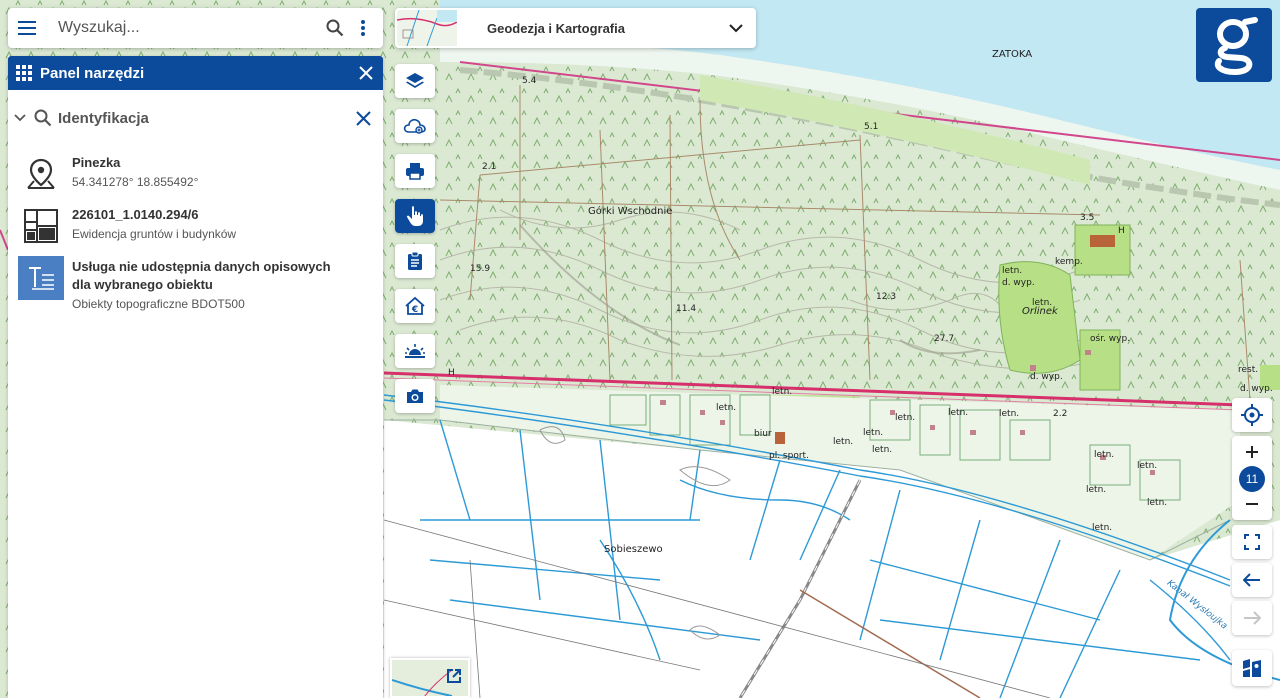  Describe the element at coordinates (529, 81) in the screenshot. I see `label-elev-54: 5.4` at that location.